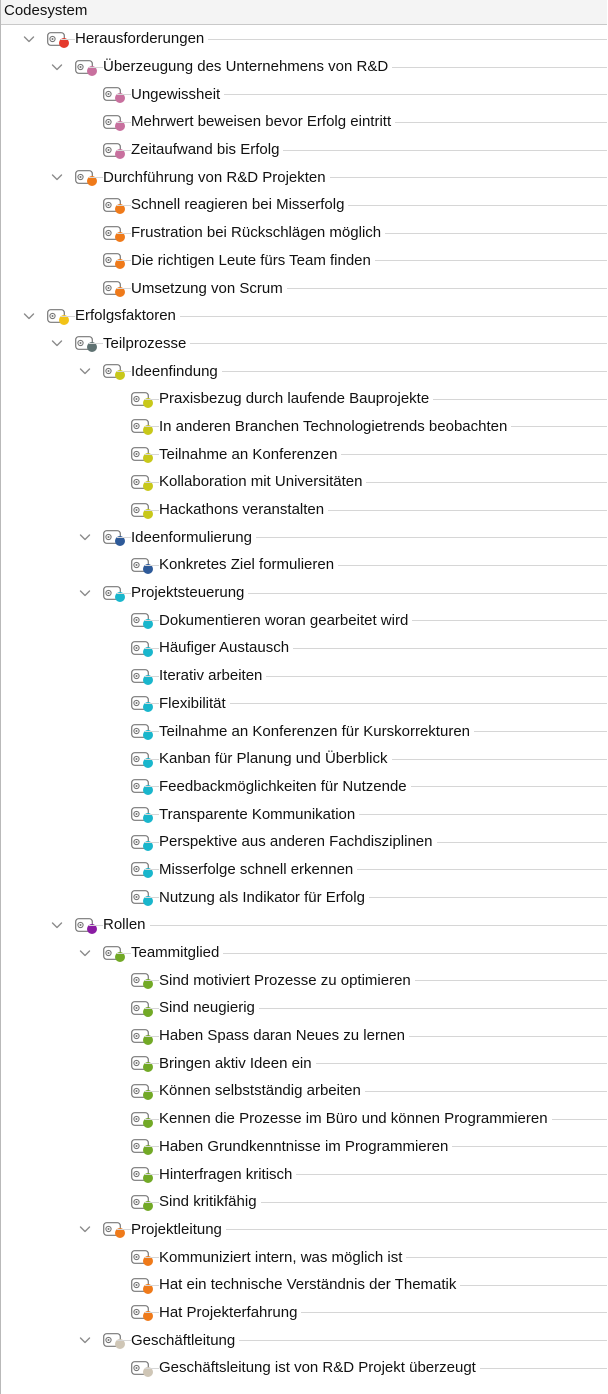 The height and width of the screenshot is (1394, 608). I want to click on tree-row: Umsetzung von Scrum, so click(304, 288).